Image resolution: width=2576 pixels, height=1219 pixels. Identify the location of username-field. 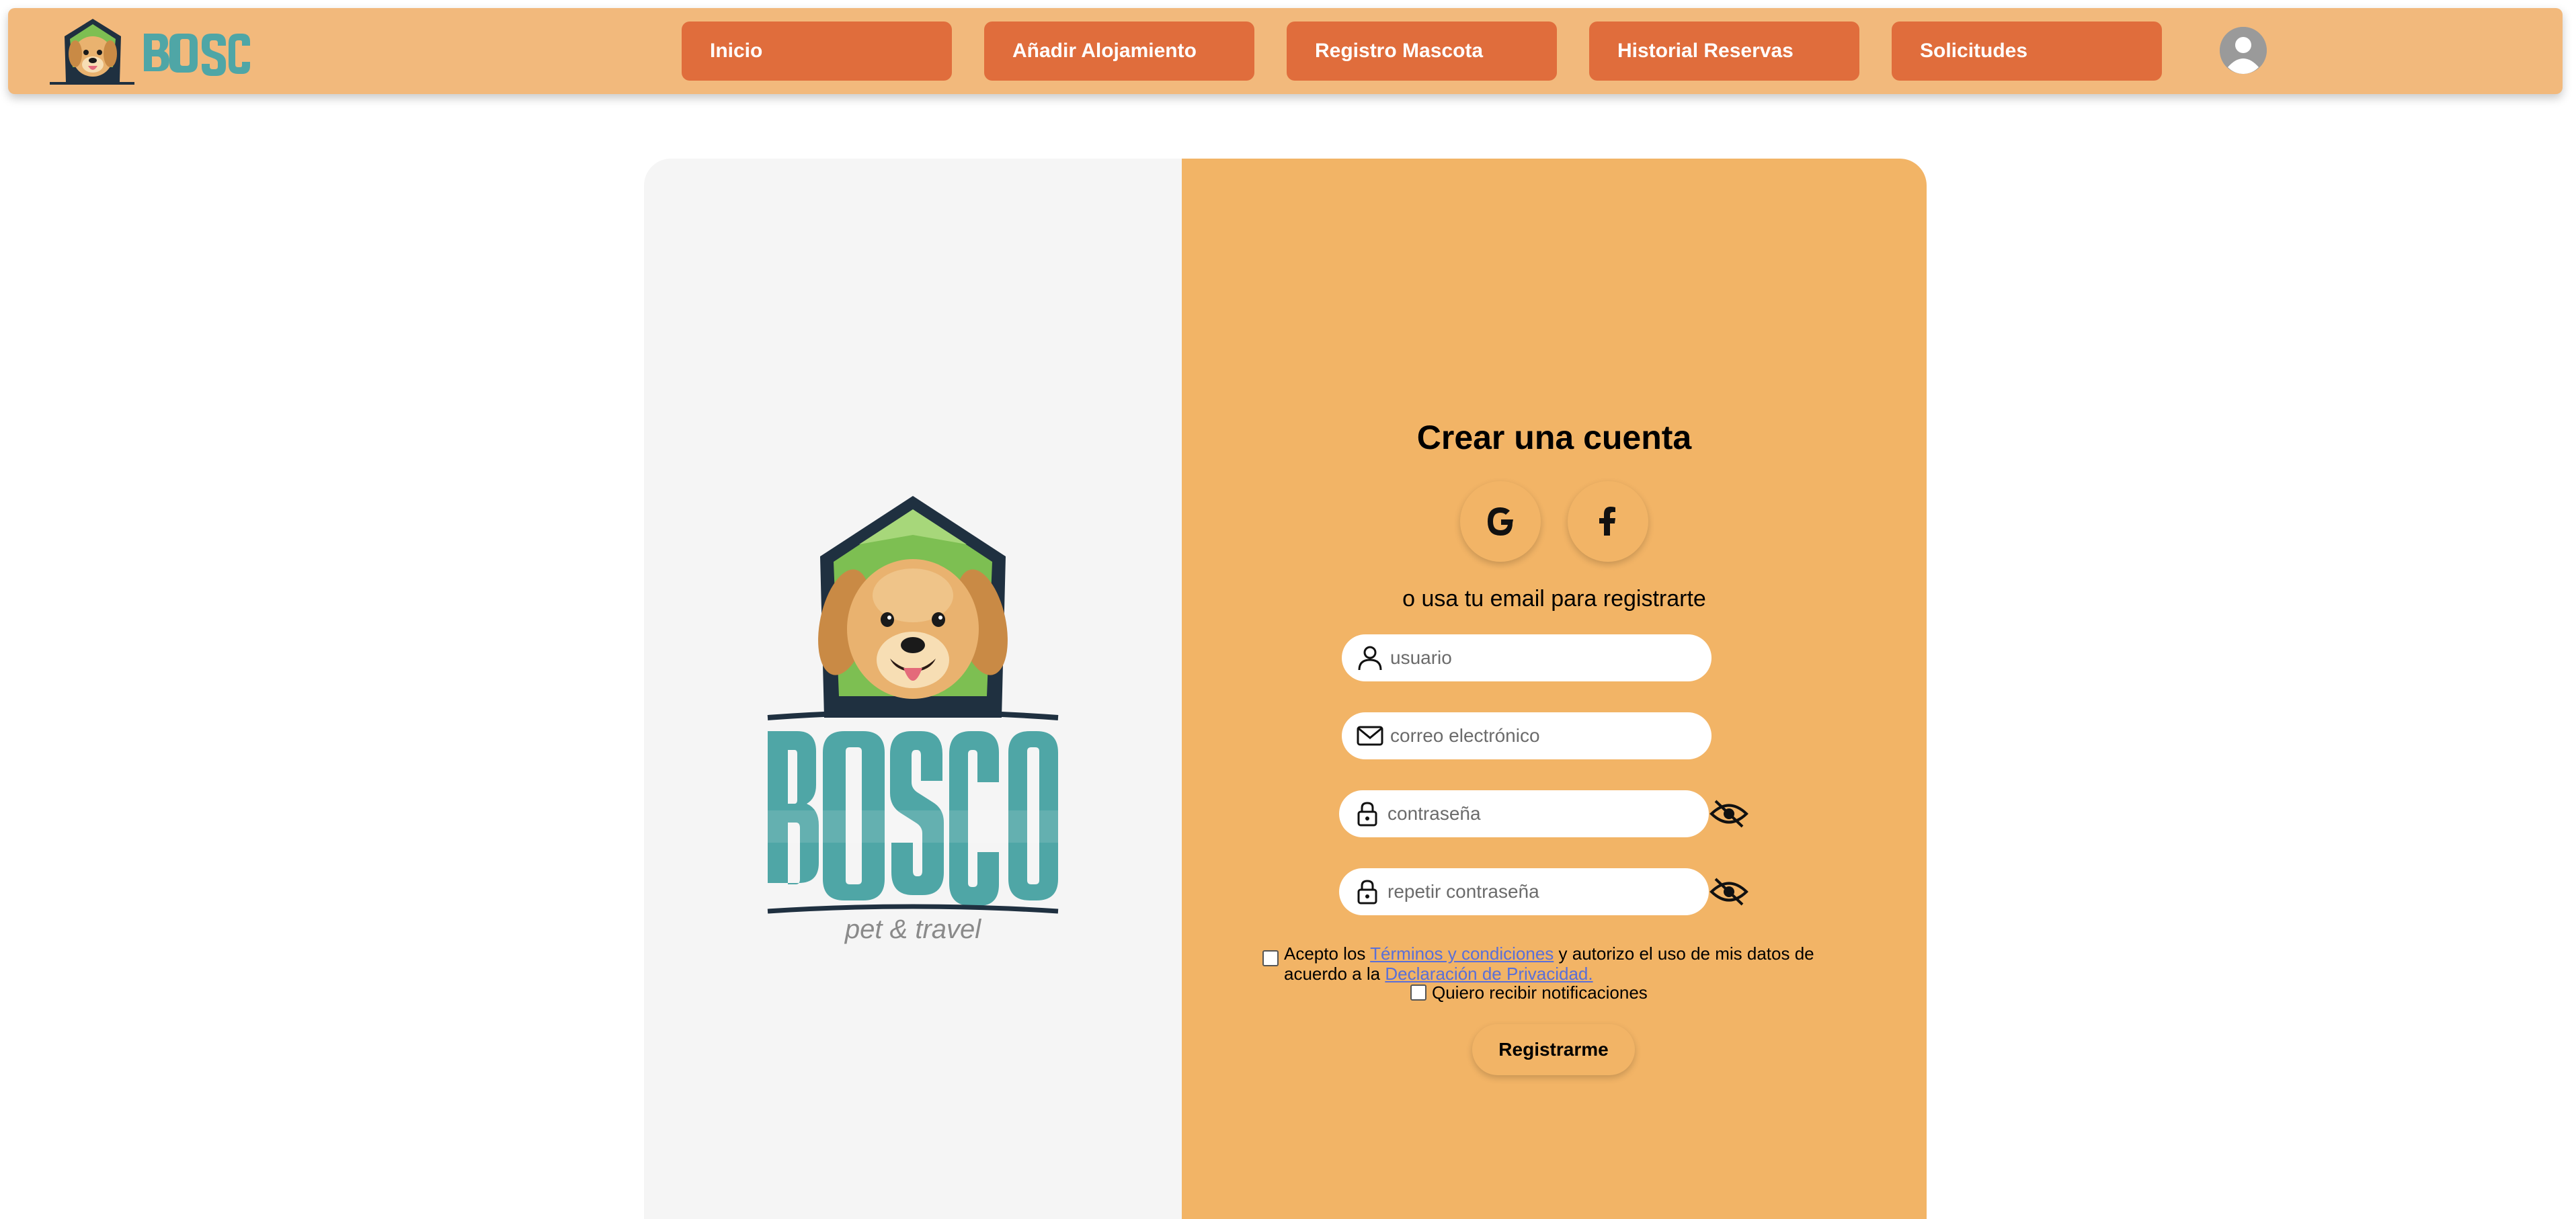
(1527, 657).